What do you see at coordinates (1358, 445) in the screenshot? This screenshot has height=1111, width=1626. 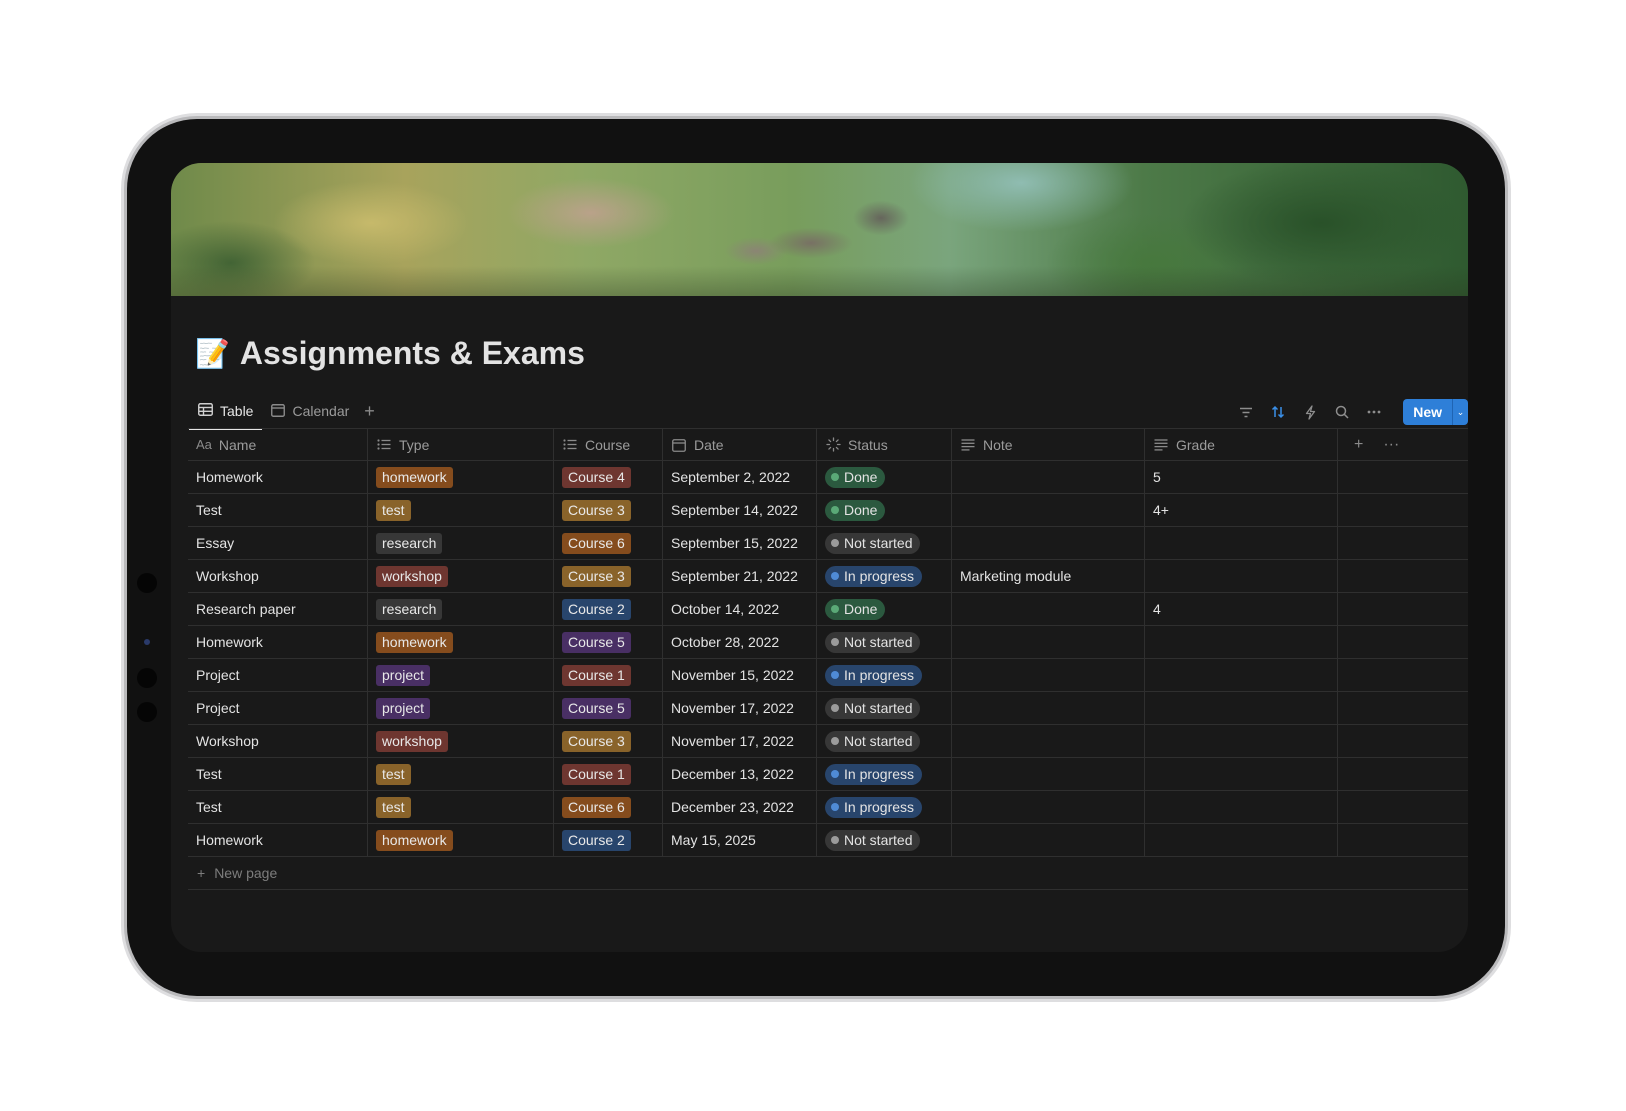 I see `add-property-button: +` at bounding box center [1358, 445].